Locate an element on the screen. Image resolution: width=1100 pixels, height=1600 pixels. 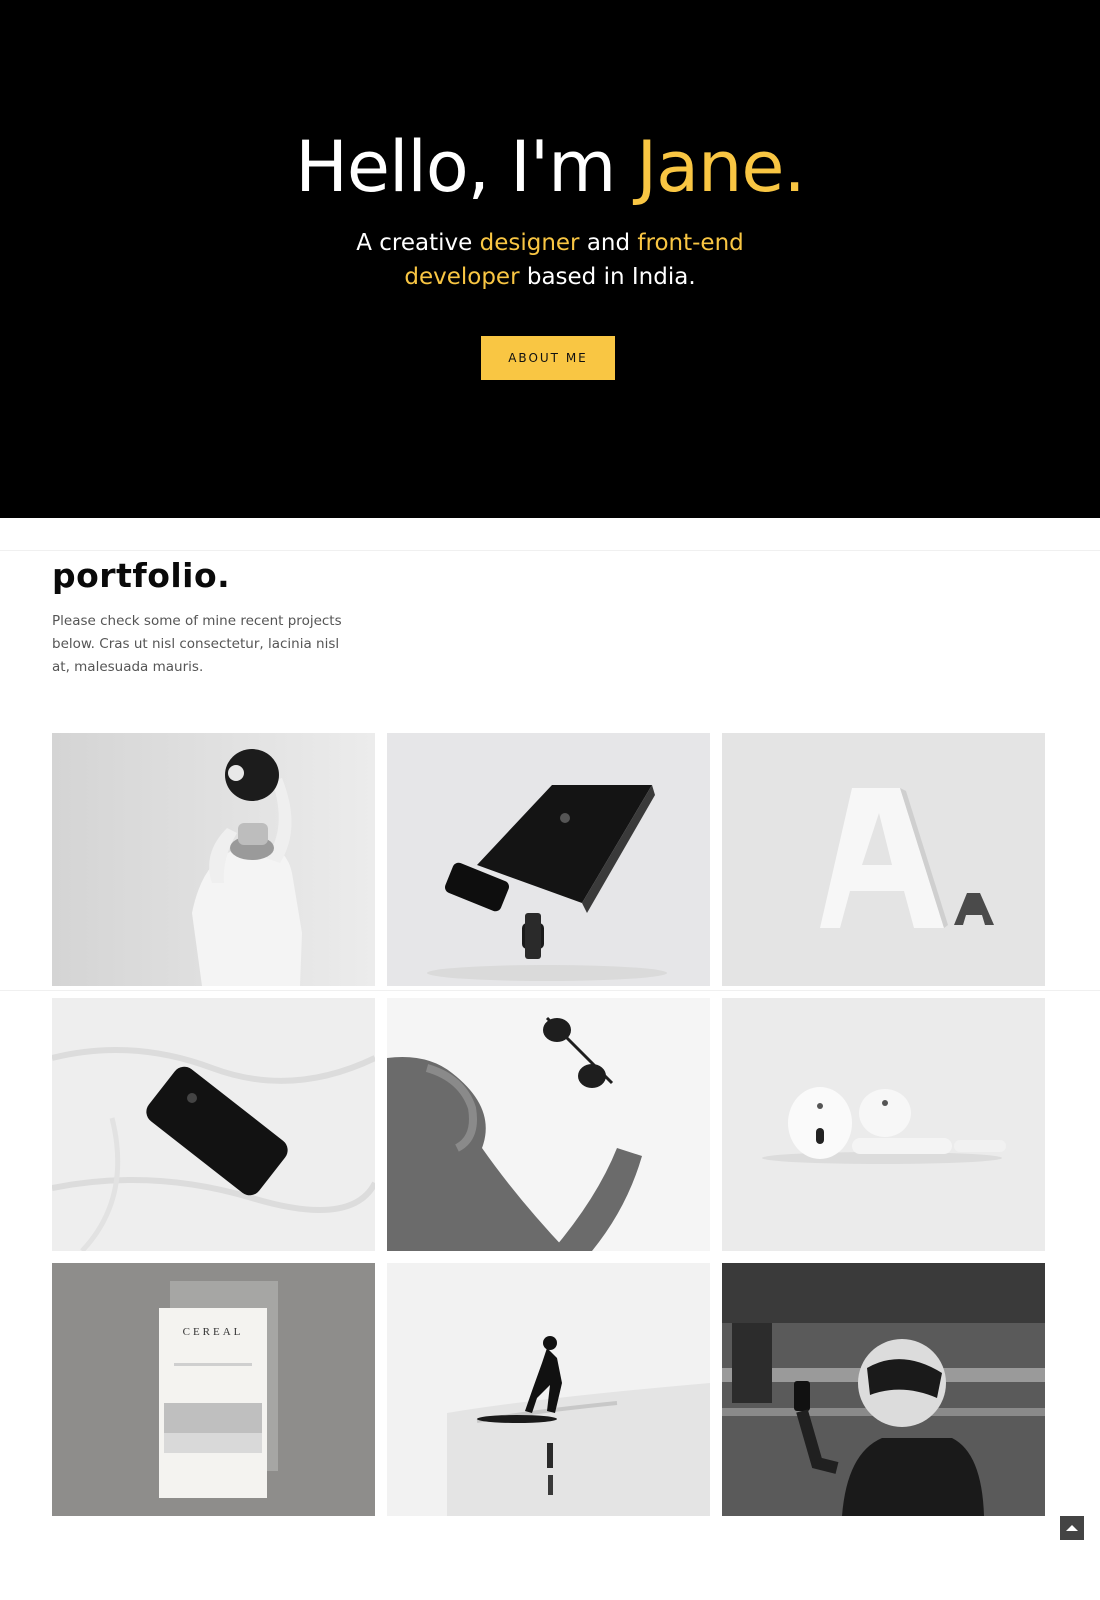
laptop-phone-watch-image is located at coordinates (548, 859).